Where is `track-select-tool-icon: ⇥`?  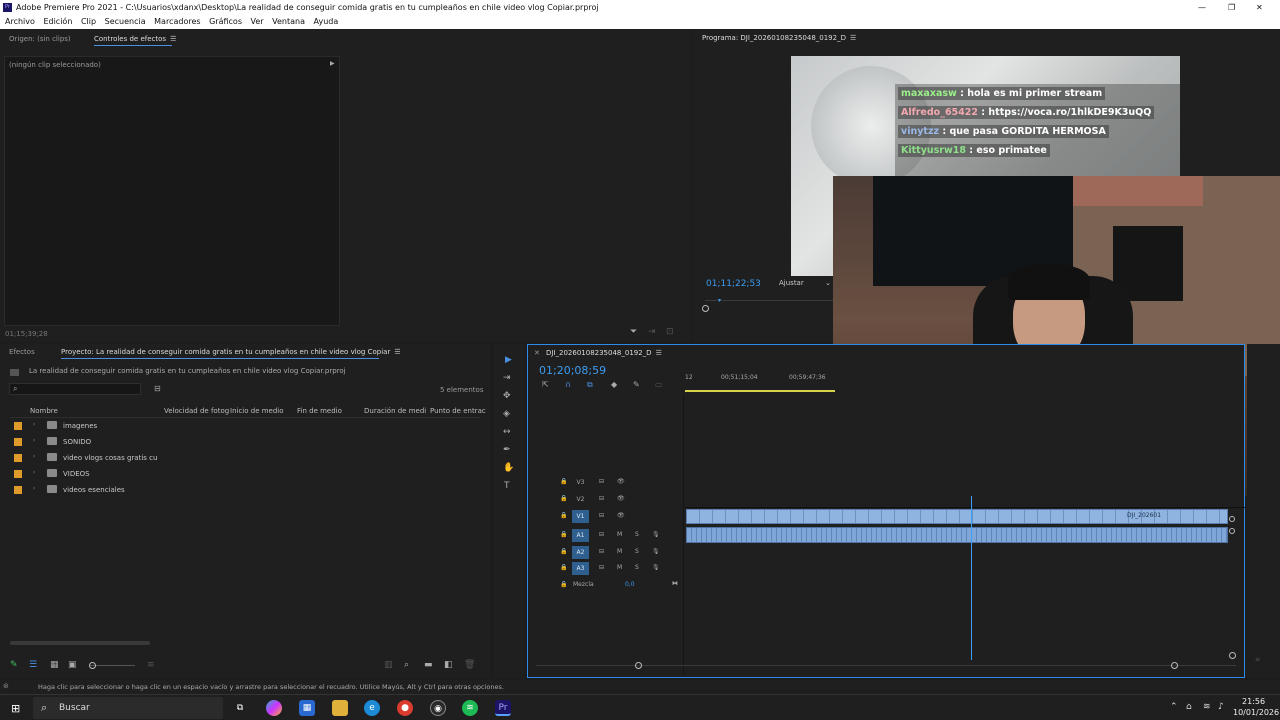
track-select-tool-icon: ⇥ is located at coordinates (507, 378).